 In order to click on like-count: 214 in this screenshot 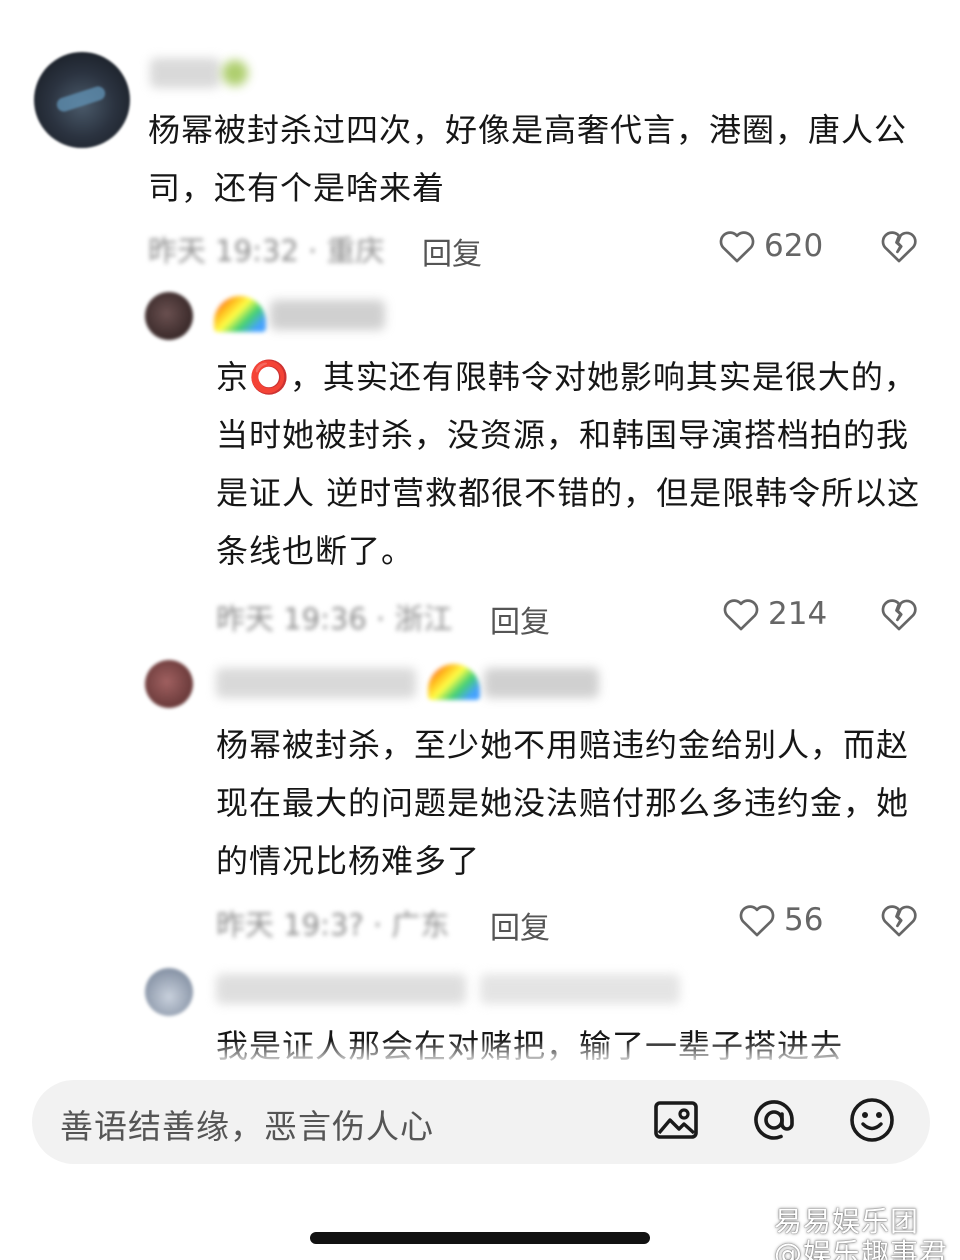, I will do `click(798, 614)`.